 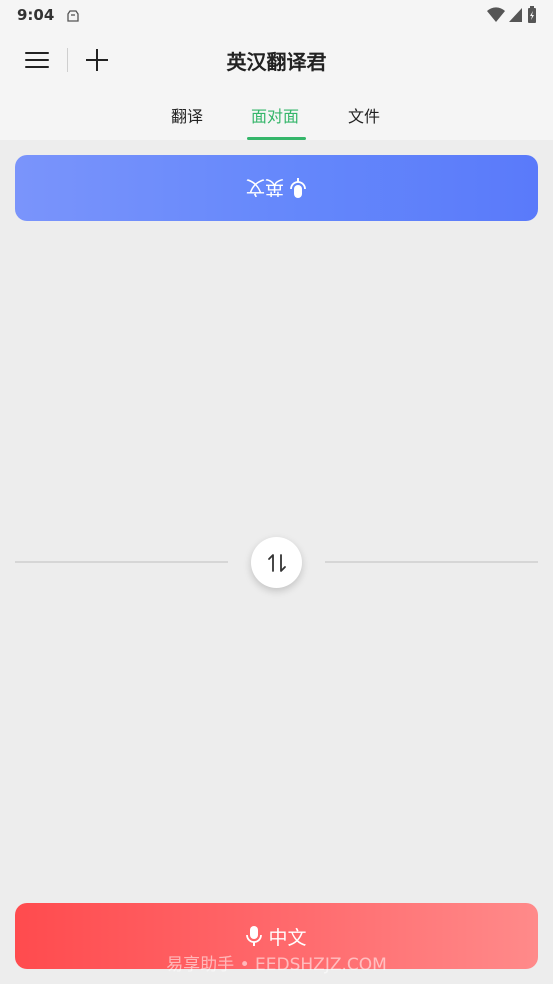 What do you see at coordinates (73, 17) in the screenshot?
I see `notification-icon` at bounding box center [73, 17].